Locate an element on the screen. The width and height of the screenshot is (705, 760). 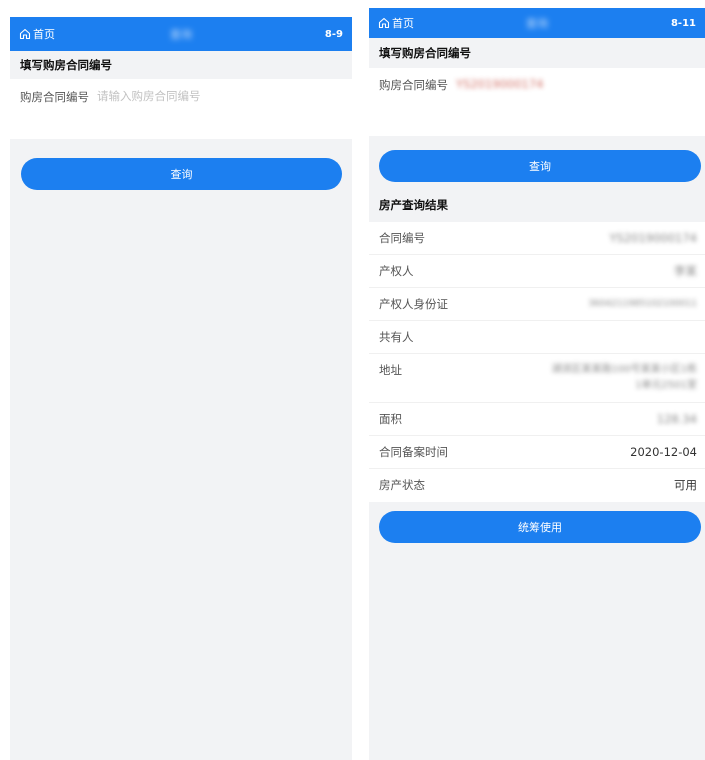
result-value: 湖滨区某某路100号某某小区1栋1单元2501室 is located at coordinates (624, 377).